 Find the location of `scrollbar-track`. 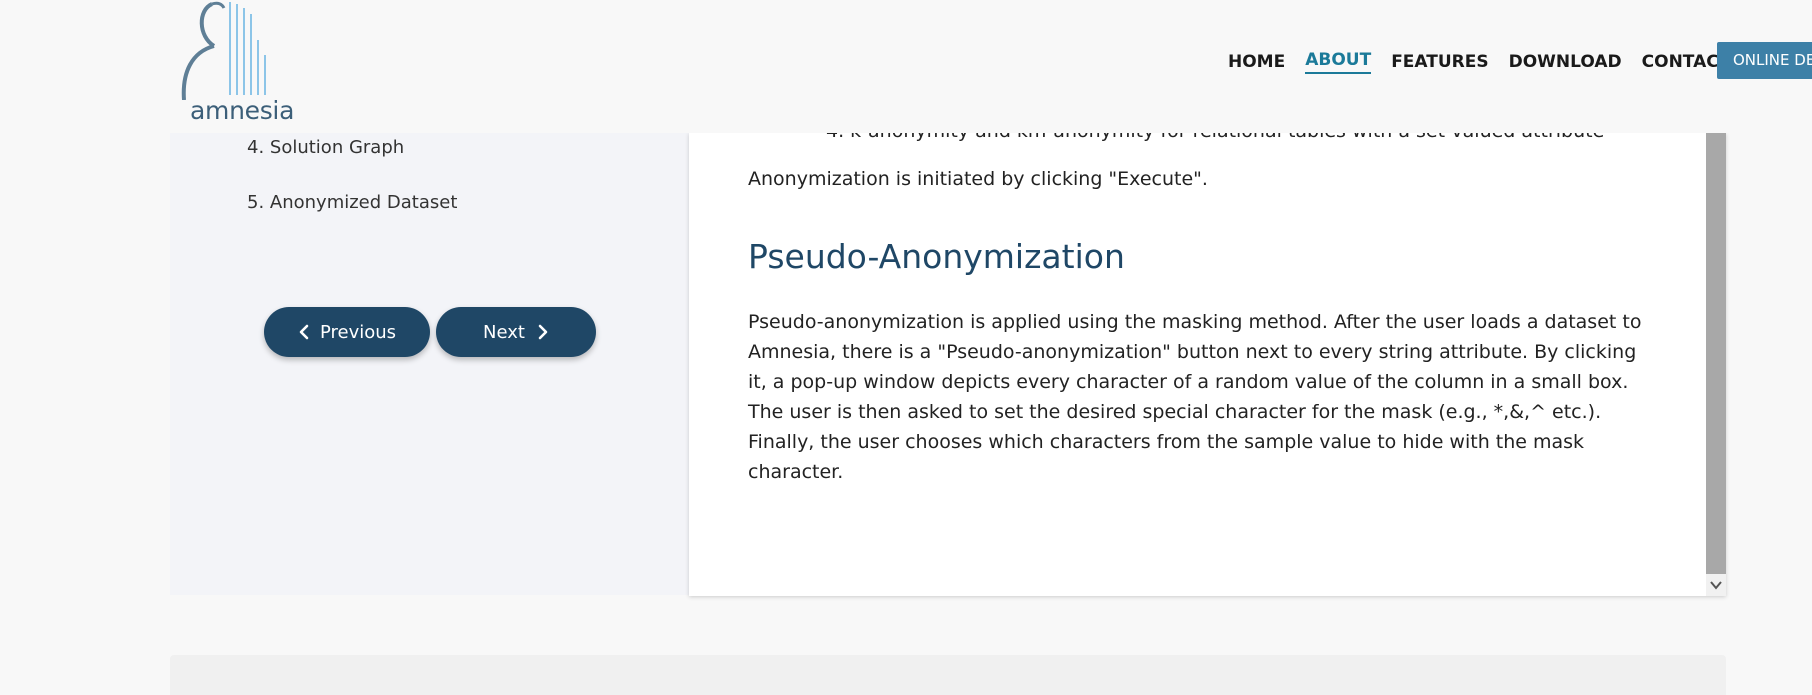

scrollbar-track is located at coordinates (1716, 364).